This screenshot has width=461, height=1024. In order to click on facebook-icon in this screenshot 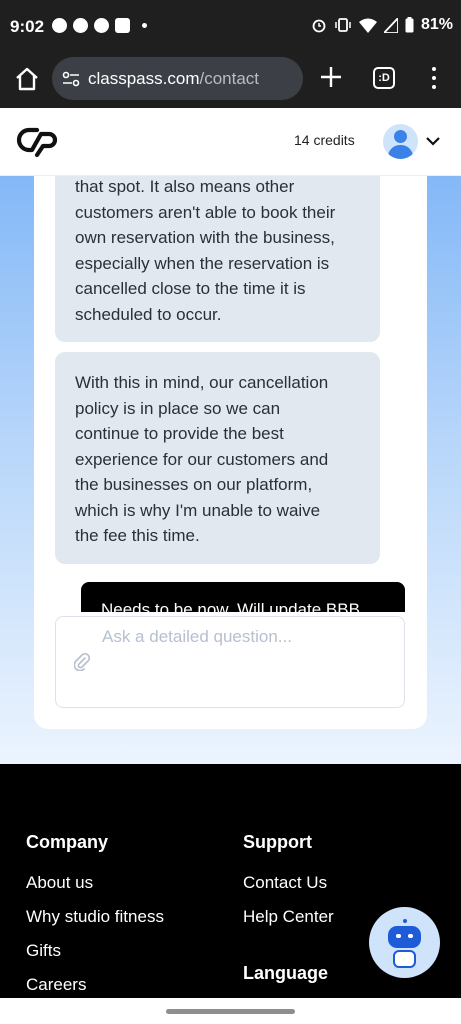, I will do `click(80, 25)`.